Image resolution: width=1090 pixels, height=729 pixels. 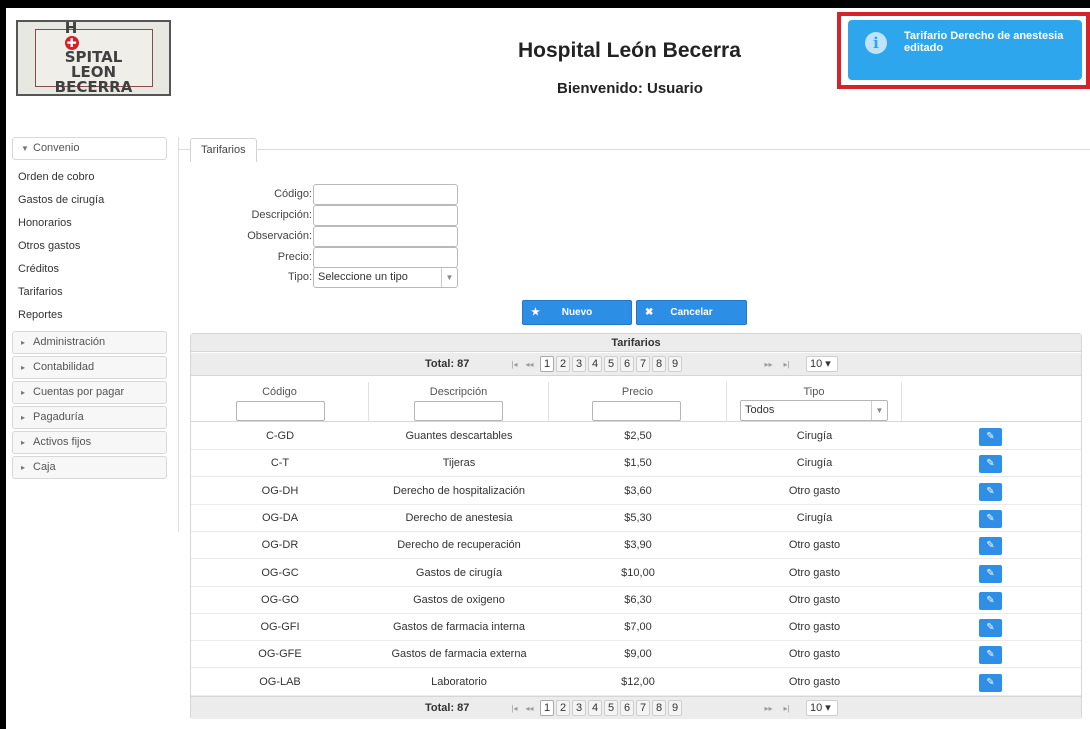 What do you see at coordinates (44, 467) in the screenshot?
I see `sidebar-section-label: Caja` at bounding box center [44, 467].